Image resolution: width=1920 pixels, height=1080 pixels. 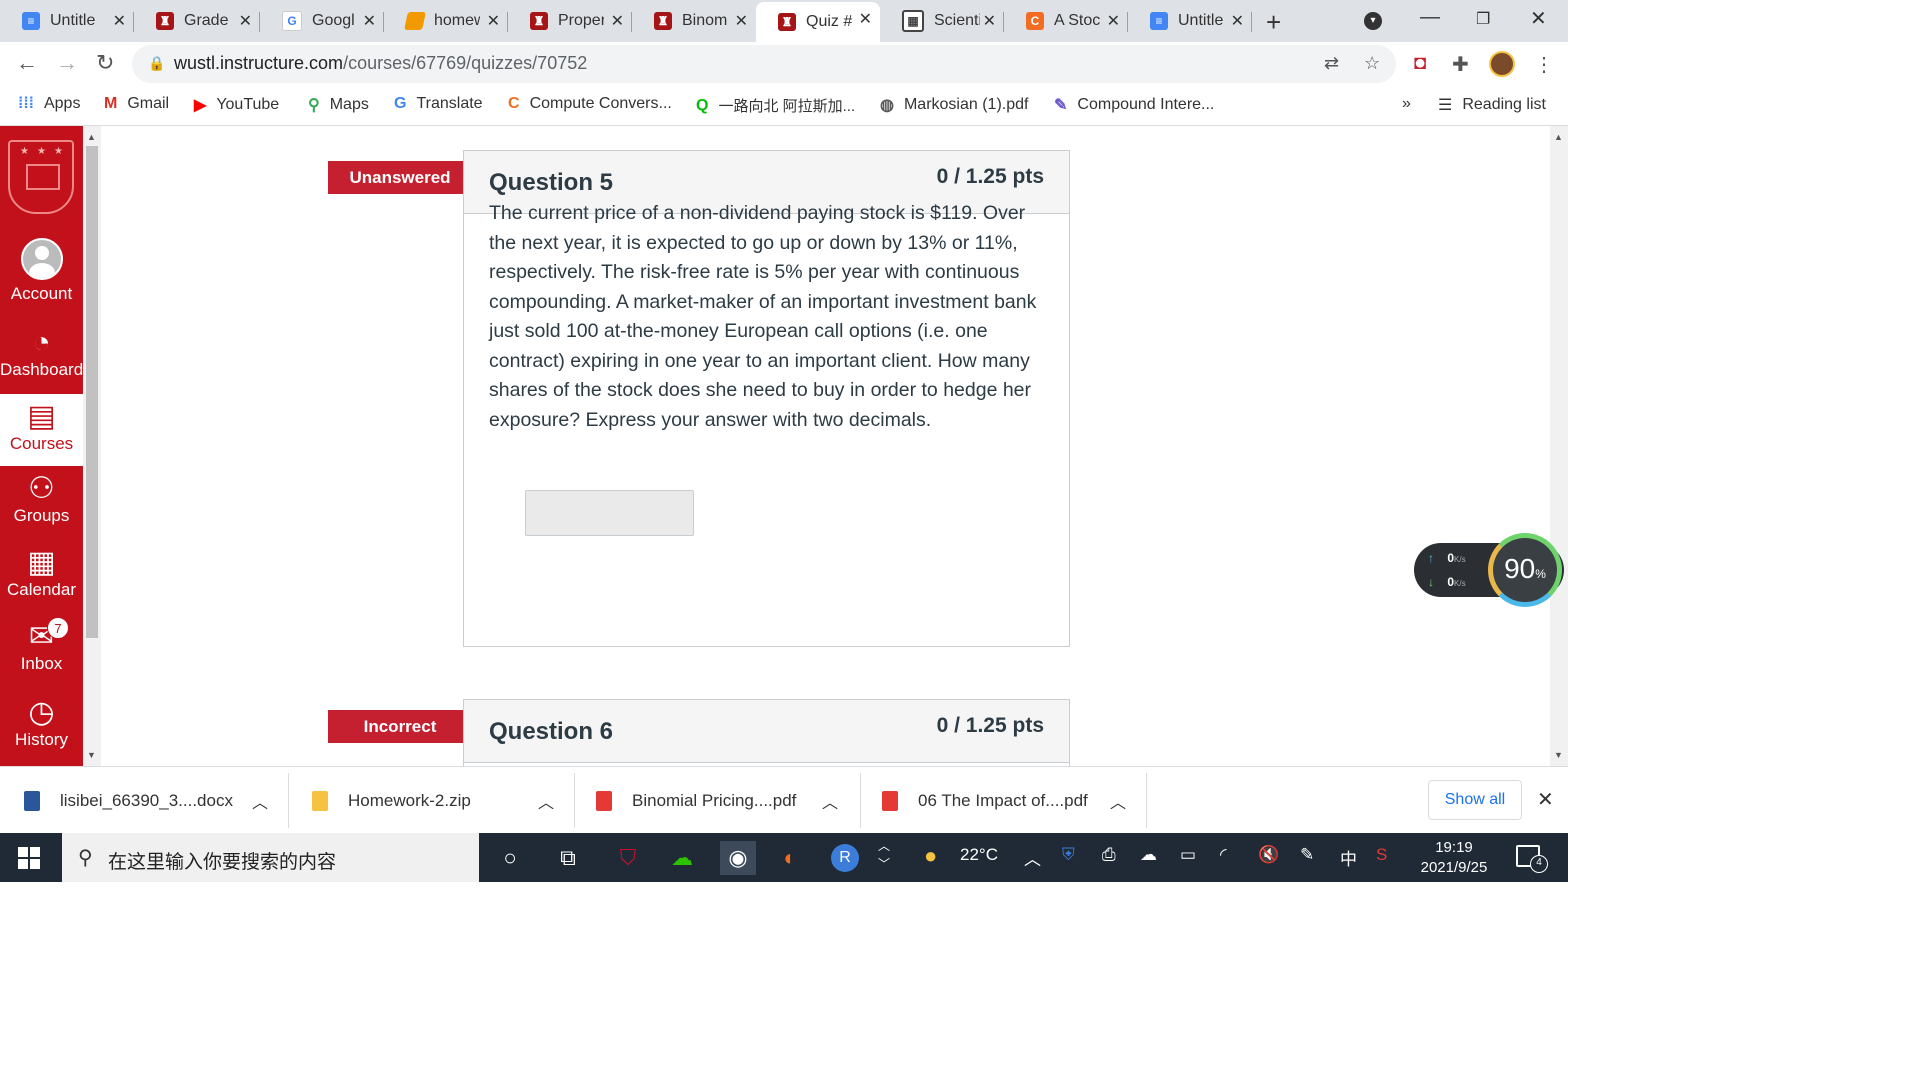 I want to click on reload-icon: ↻, so click(x=105, y=63).